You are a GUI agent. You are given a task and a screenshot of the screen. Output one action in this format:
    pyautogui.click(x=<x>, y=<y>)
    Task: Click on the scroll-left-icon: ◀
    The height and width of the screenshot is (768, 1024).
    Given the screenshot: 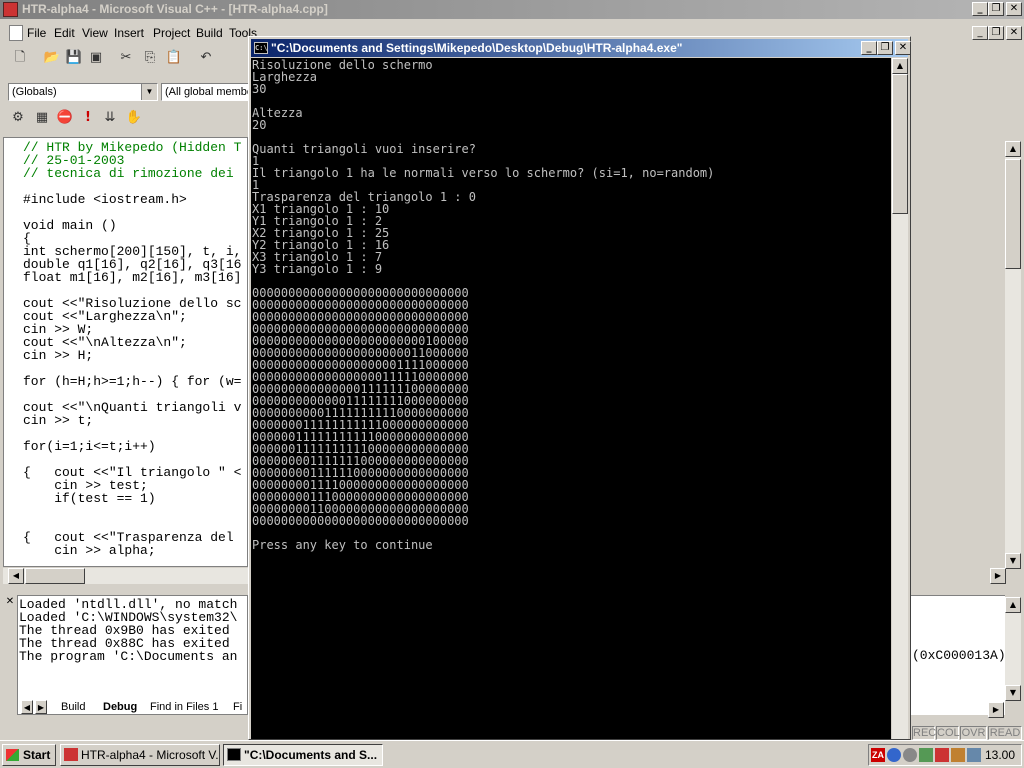 What is the action you would take?
    pyautogui.click(x=16, y=576)
    